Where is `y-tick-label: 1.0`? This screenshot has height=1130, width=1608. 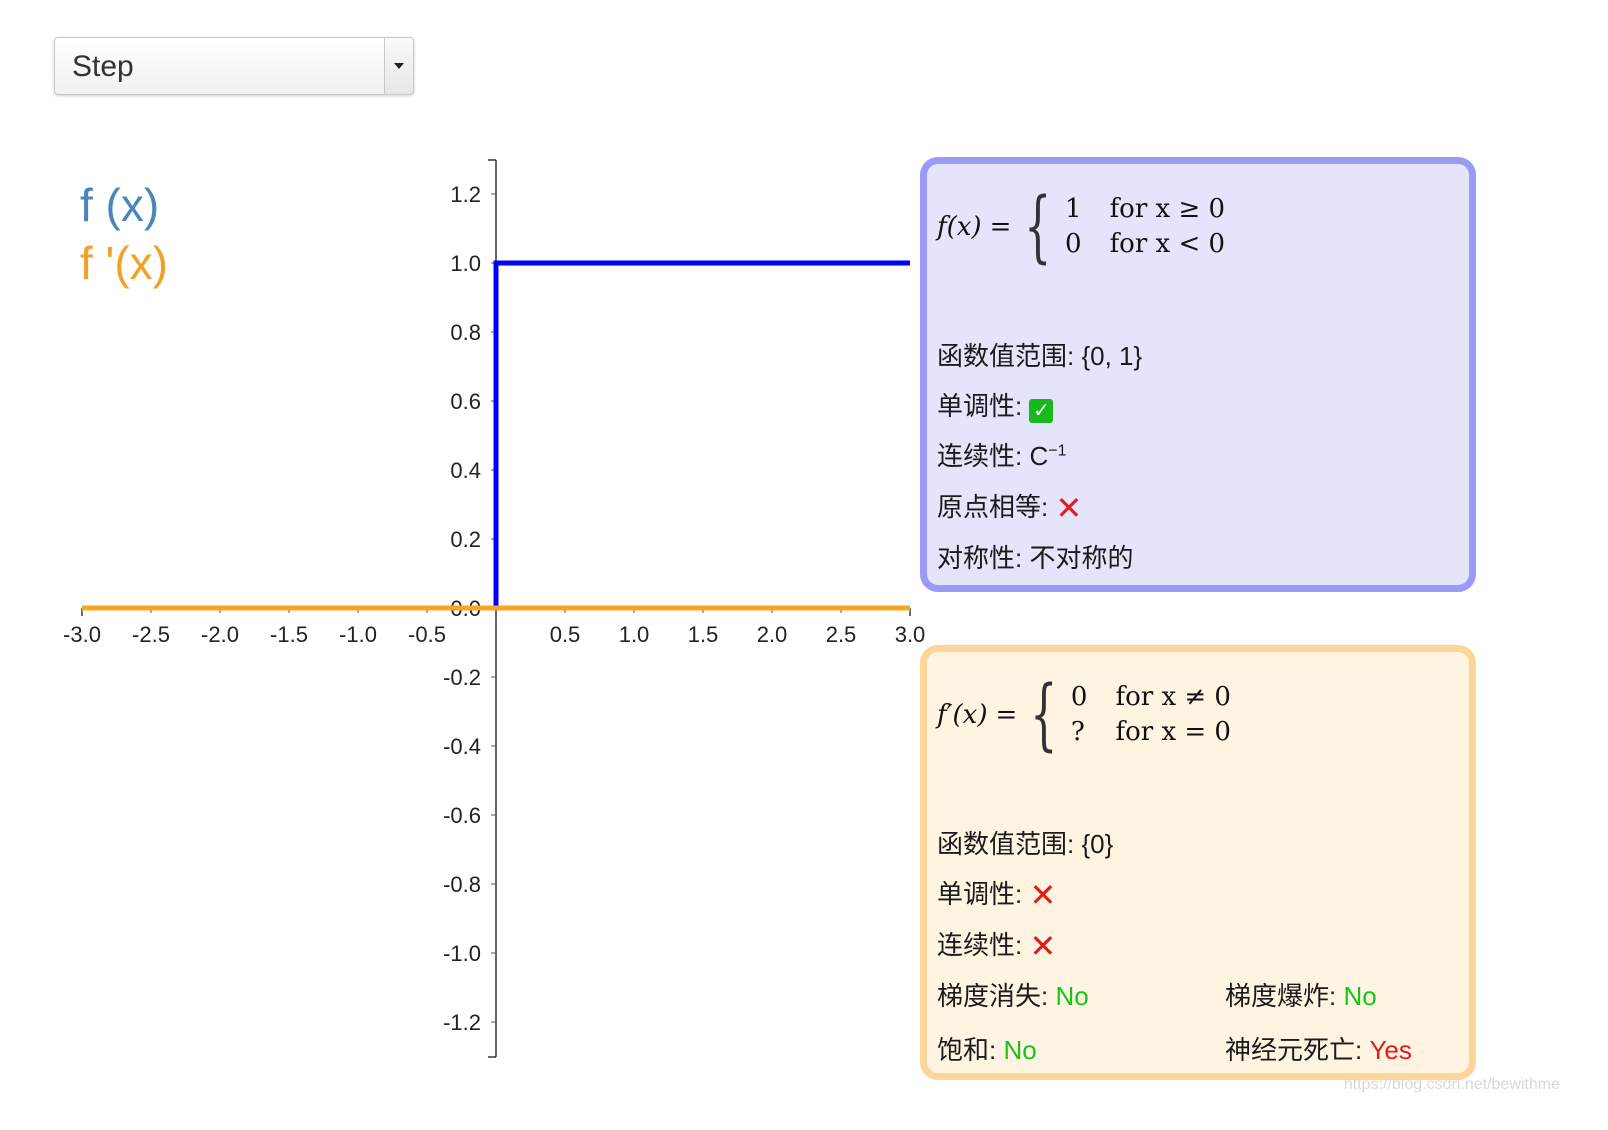 y-tick-label: 1.0 is located at coordinates (465, 263).